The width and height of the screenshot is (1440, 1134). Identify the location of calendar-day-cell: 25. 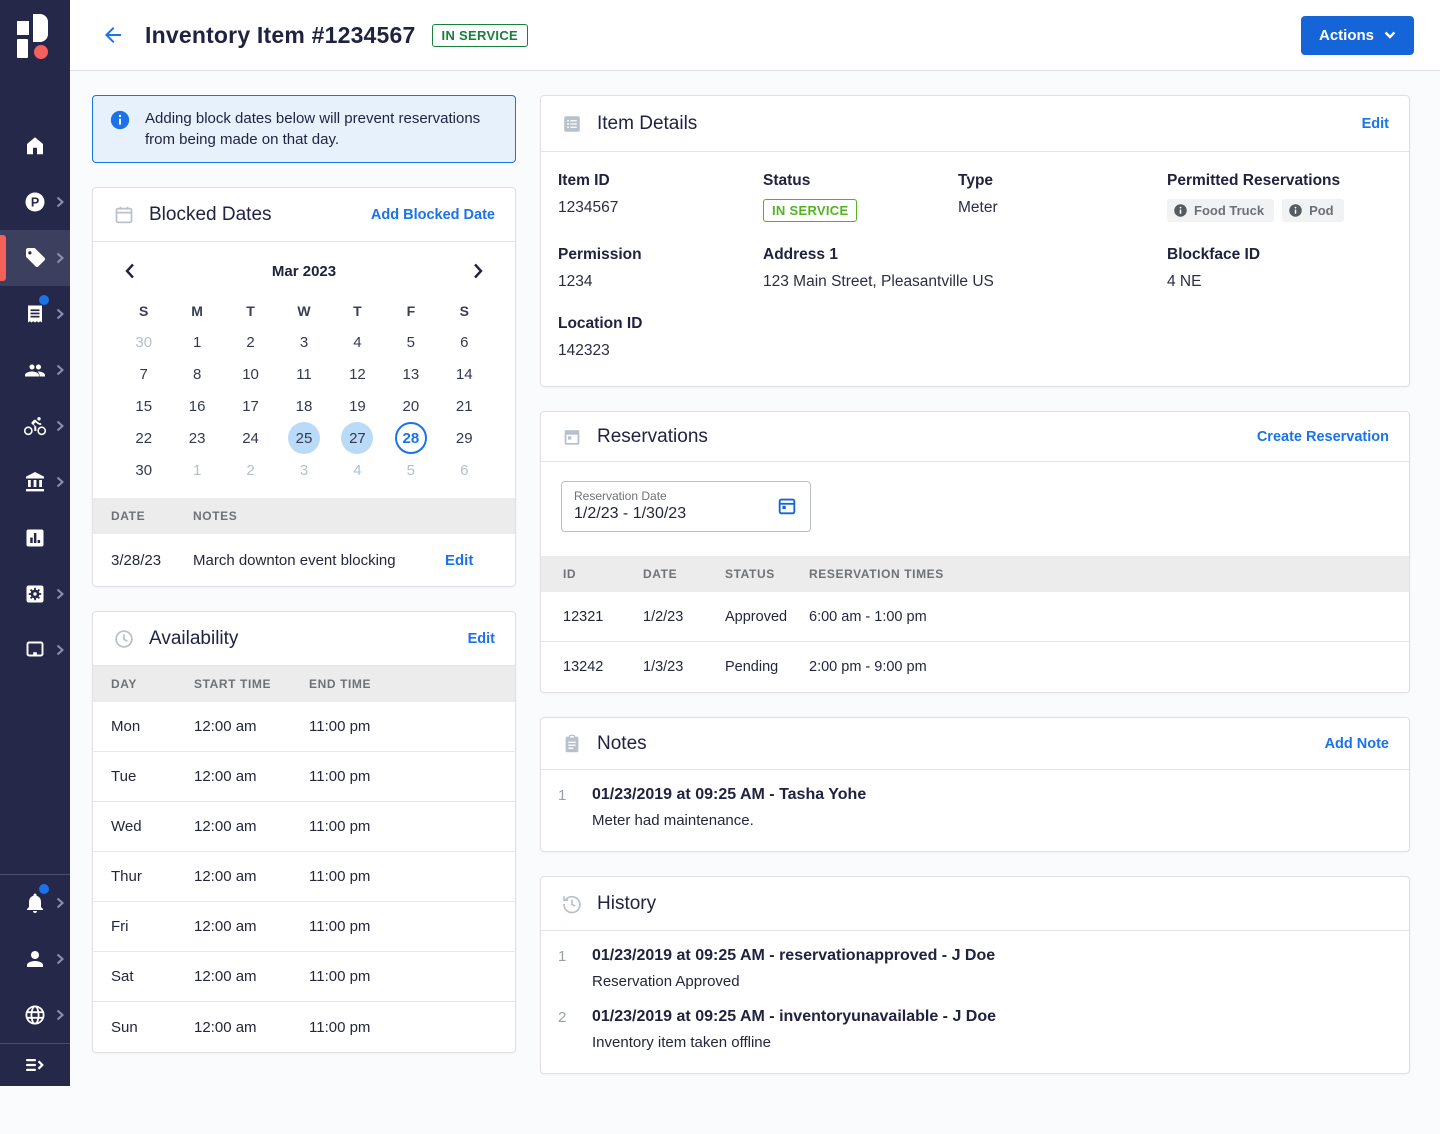
(303, 438).